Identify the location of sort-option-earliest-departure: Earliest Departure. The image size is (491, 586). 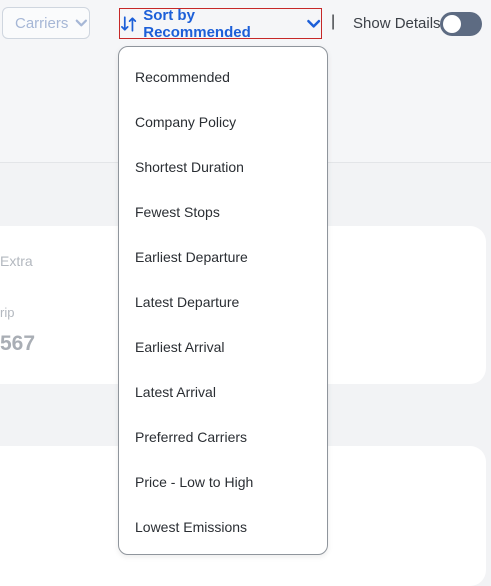
(223, 256).